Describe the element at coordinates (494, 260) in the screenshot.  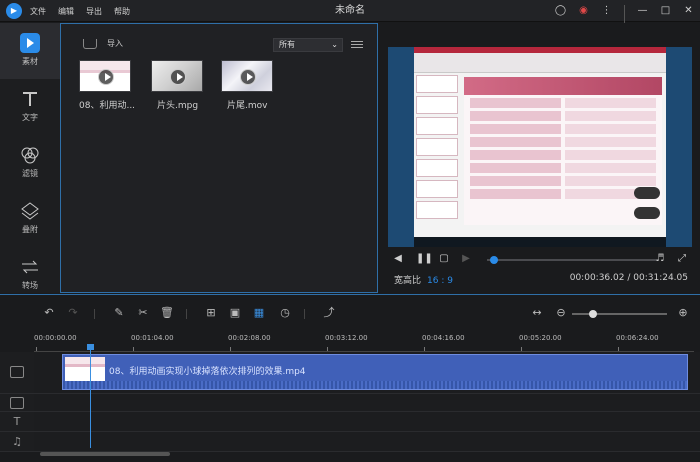
I see `playback-progress-knob` at that location.